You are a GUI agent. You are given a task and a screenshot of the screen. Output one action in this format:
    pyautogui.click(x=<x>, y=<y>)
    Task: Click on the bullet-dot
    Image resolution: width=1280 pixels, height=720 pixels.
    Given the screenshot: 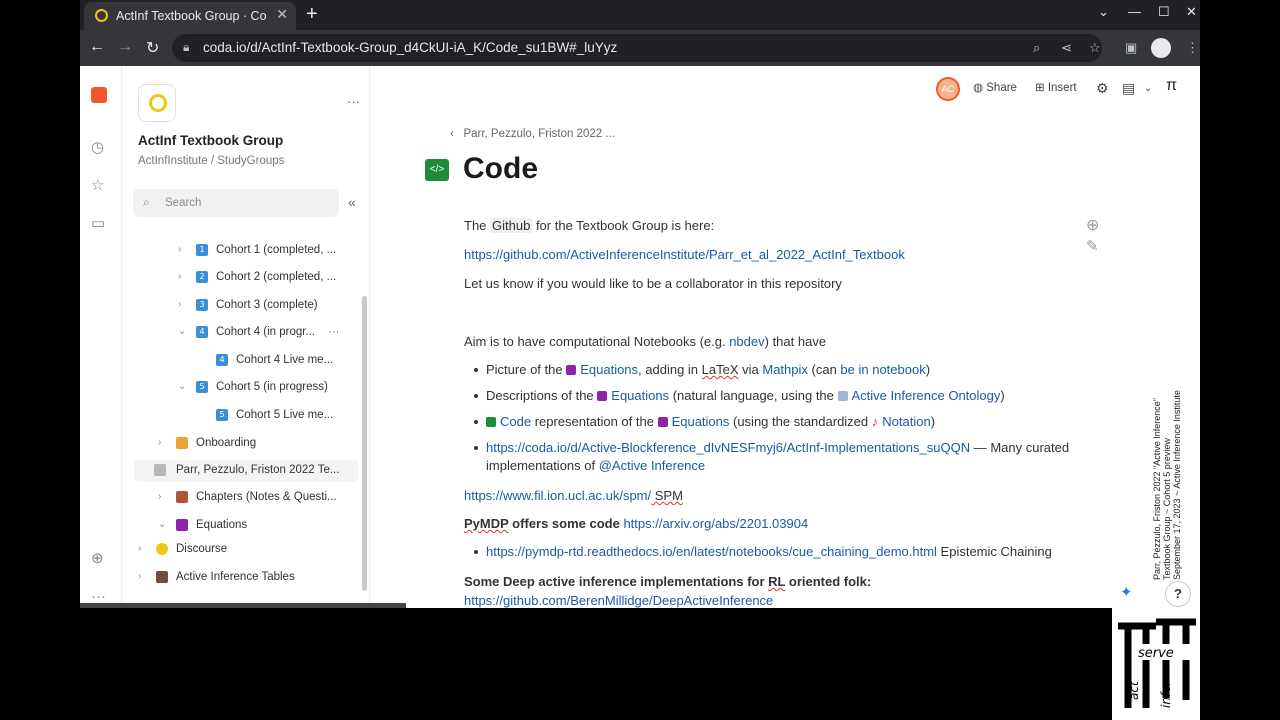 What is the action you would take?
    pyautogui.click(x=476, y=552)
    